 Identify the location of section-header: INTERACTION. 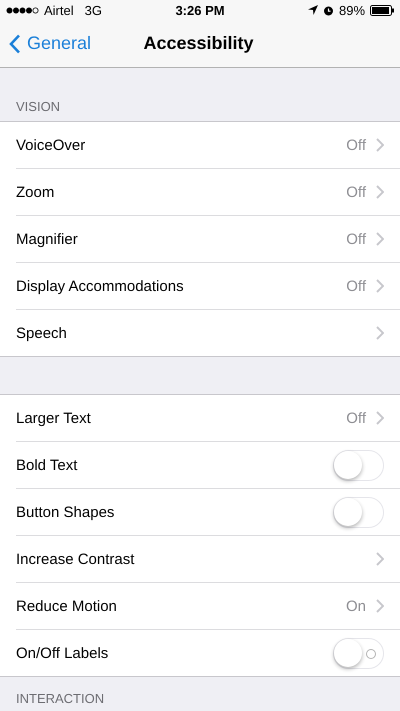
(60, 698).